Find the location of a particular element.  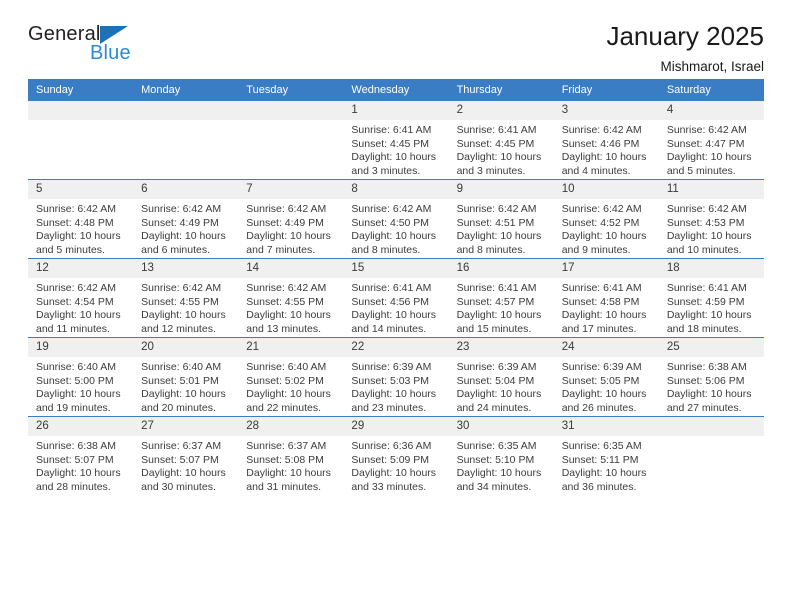

daylight-duration: Daylight: 10 hours and 27 minutes. is located at coordinates (709, 401).